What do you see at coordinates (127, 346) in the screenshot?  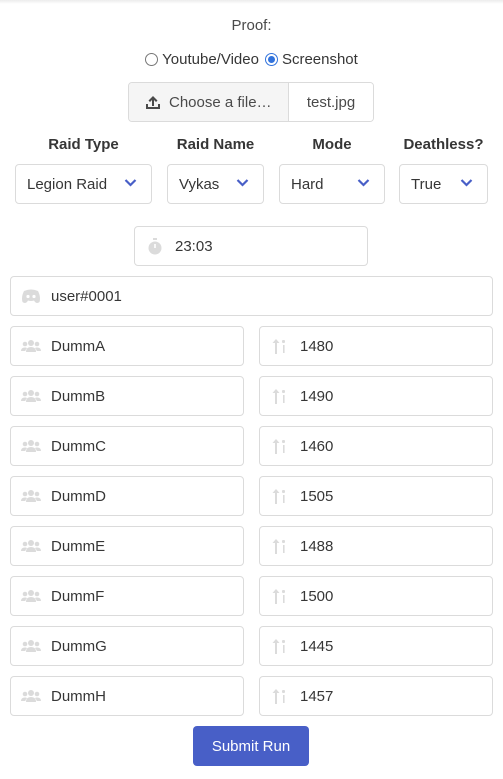 I see `player-name-input: DummA` at bounding box center [127, 346].